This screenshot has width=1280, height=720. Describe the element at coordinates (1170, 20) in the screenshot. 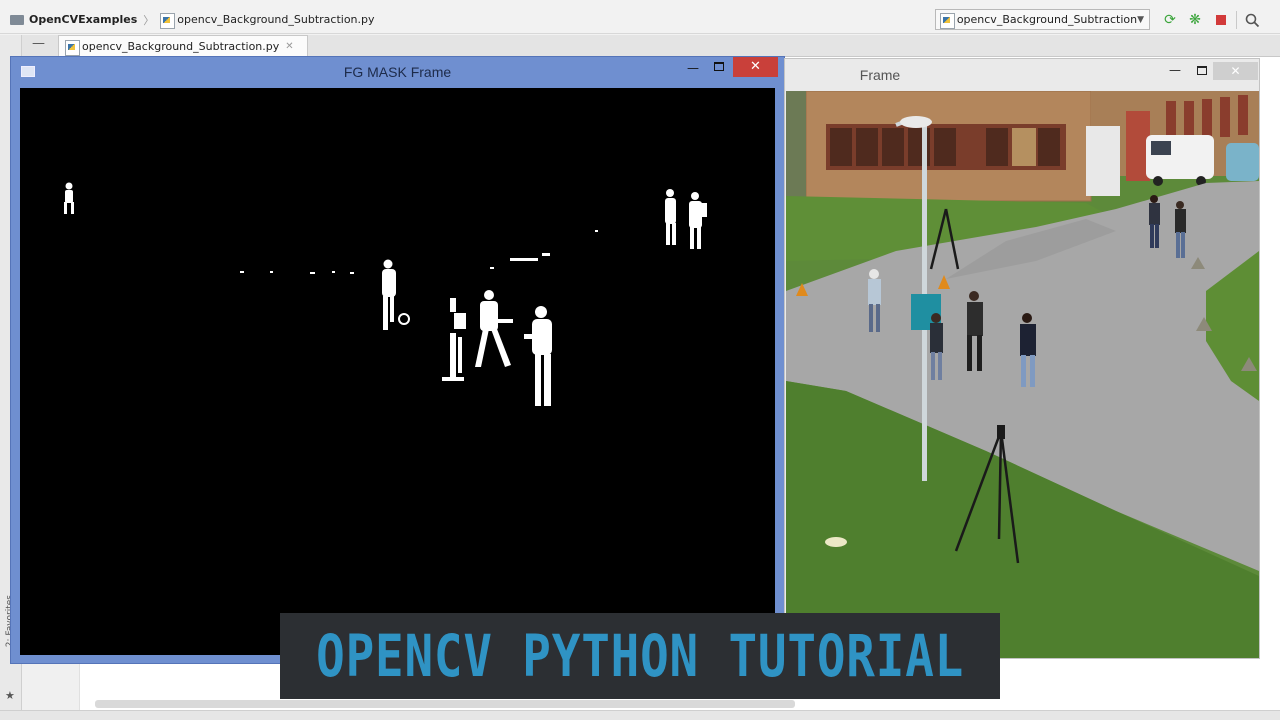

I see `rerun-icon: ⟳` at that location.